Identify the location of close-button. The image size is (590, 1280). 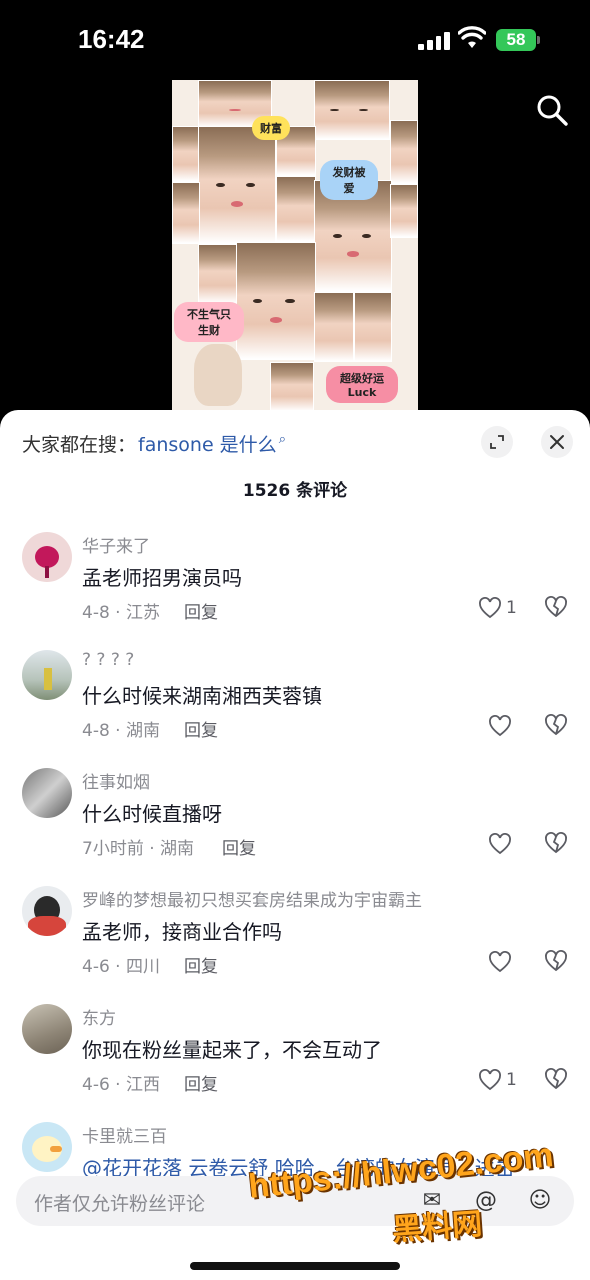
(557, 442).